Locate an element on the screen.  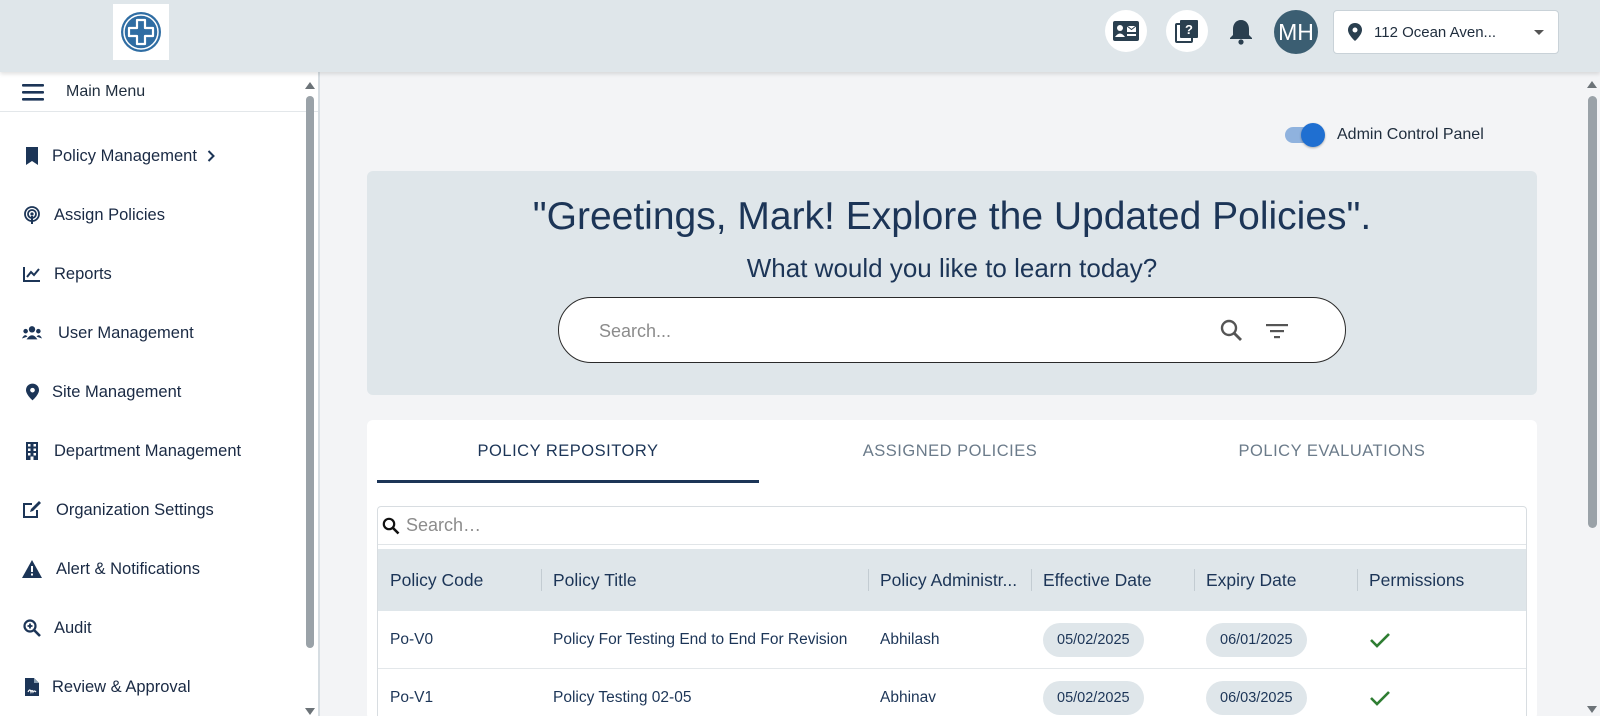
column-header-effective-date: Effective Date is located at coordinates (1112, 580).